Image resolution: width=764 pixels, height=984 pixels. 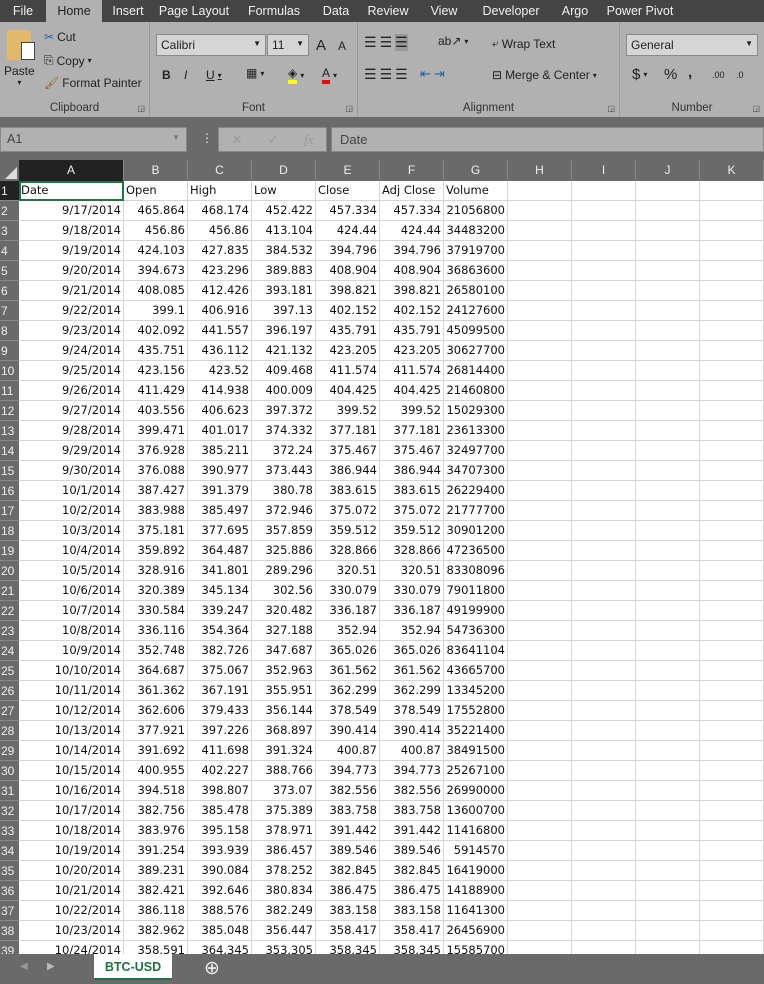 What do you see at coordinates (156, 170) in the screenshot?
I see `column-header-b: B` at bounding box center [156, 170].